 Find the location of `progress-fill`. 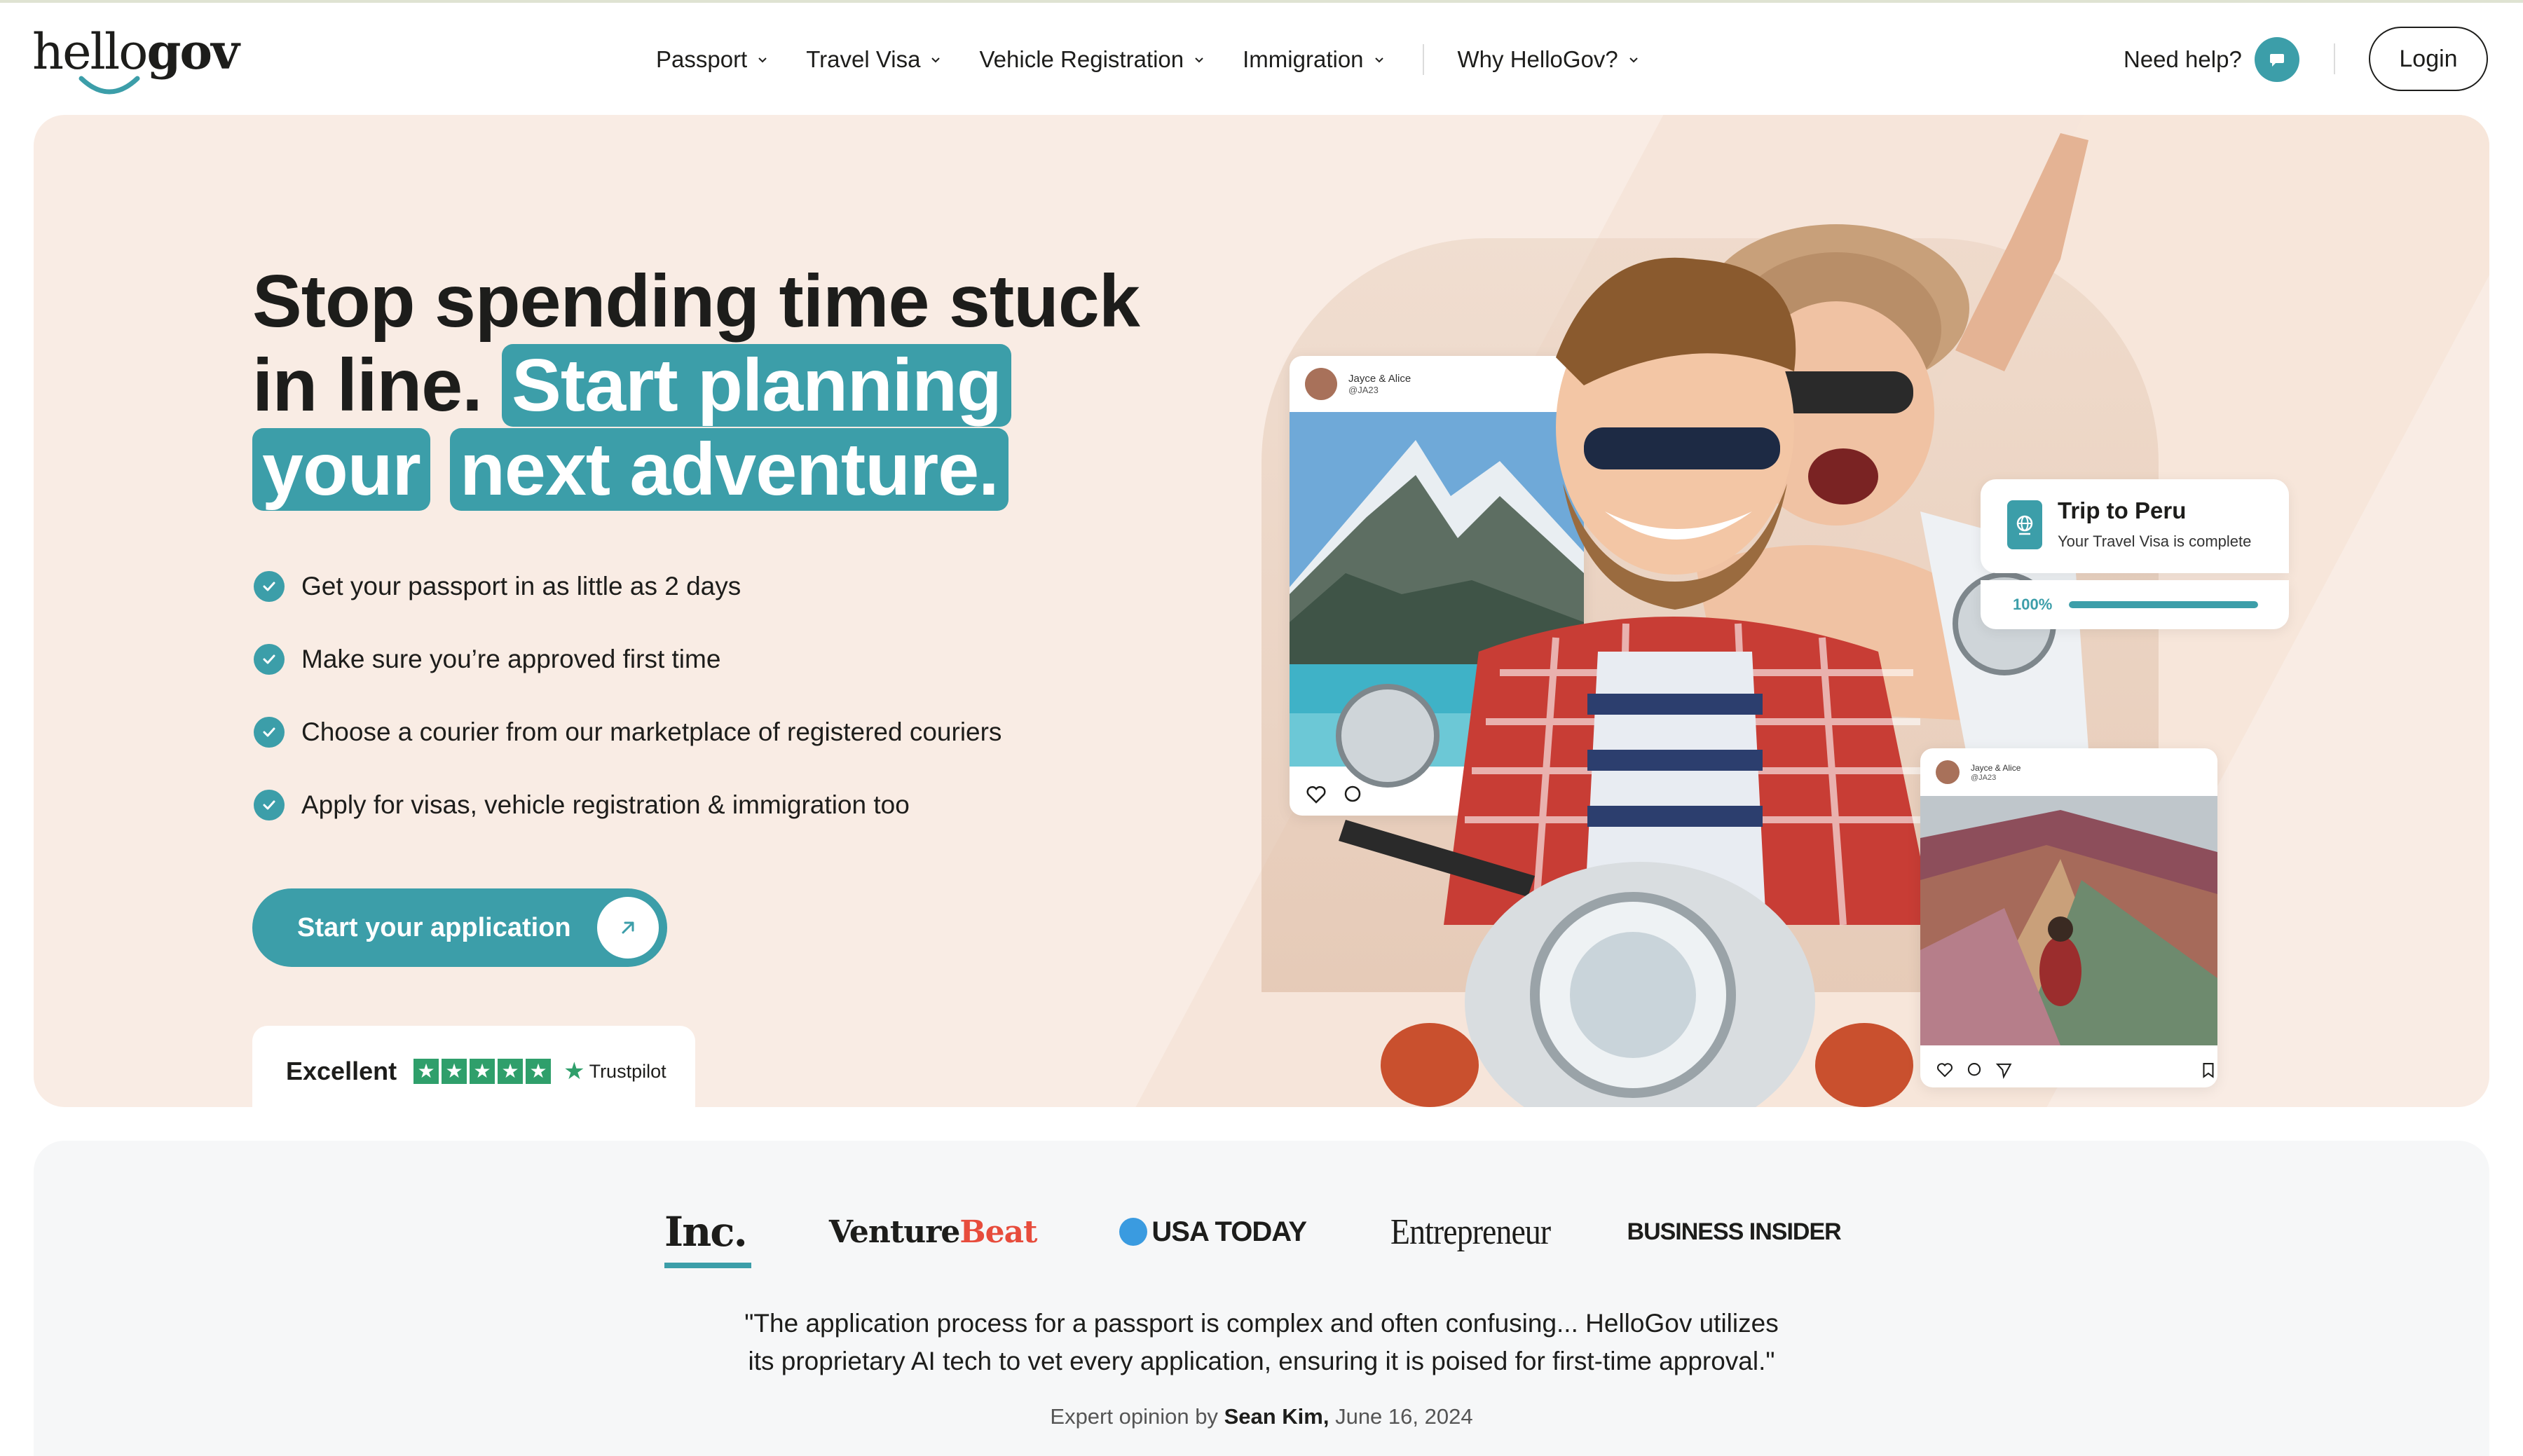

progress-fill is located at coordinates (2164, 604).